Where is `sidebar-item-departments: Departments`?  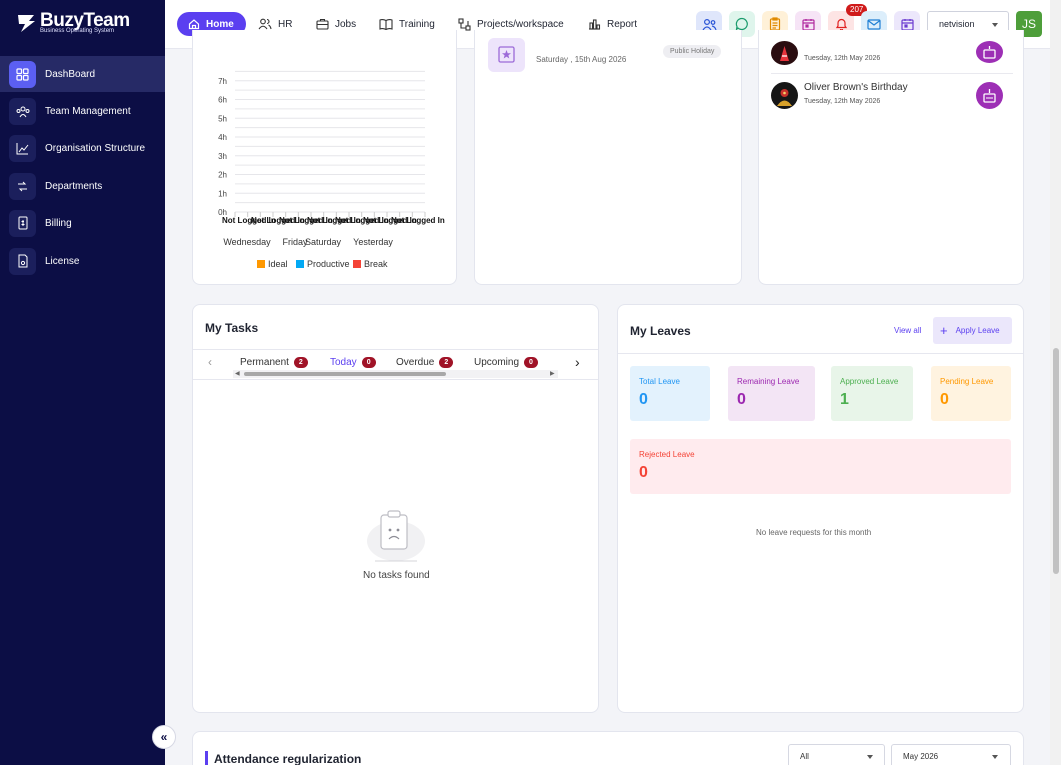 sidebar-item-departments: Departments is located at coordinates (82, 186).